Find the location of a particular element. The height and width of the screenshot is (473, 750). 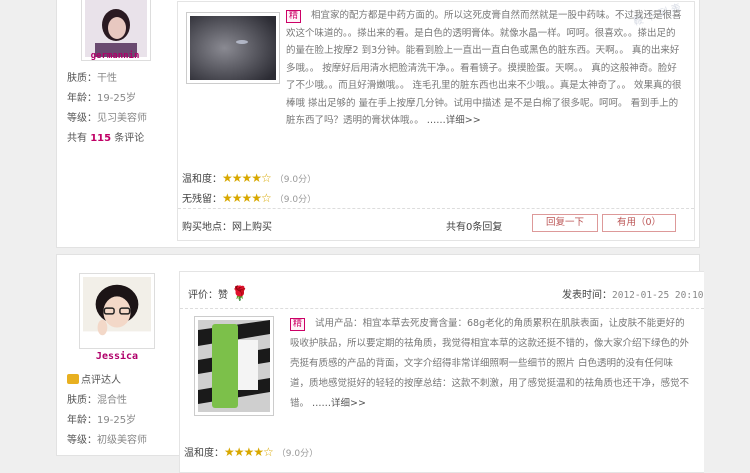

badge-icon is located at coordinates (73, 379).